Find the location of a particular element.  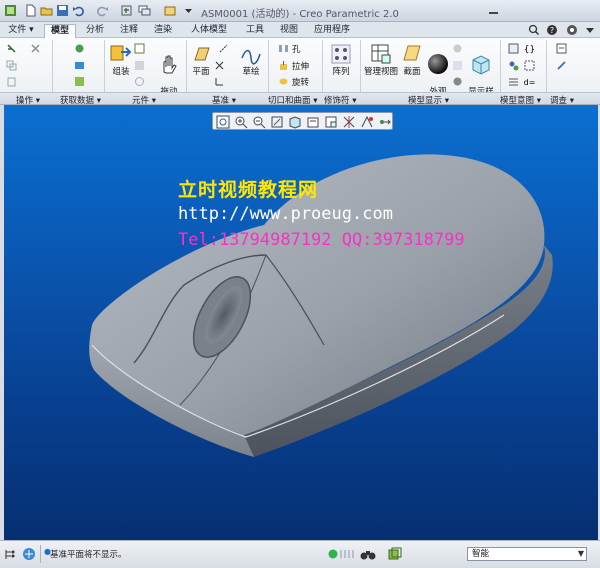

section-button: 截面 is located at coordinates (412, 59).